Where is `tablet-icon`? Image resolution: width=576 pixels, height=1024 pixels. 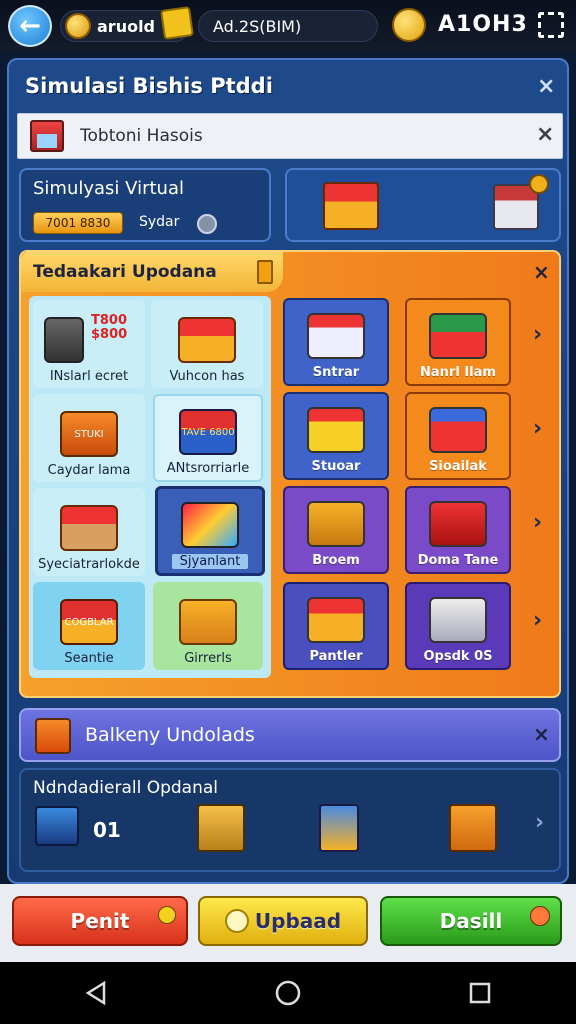 tablet-icon is located at coordinates (57, 826).